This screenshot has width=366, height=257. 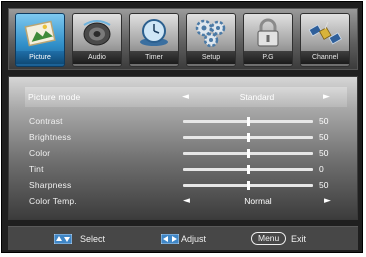 I want to click on tab-timer: Timer, so click(x=154, y=40).